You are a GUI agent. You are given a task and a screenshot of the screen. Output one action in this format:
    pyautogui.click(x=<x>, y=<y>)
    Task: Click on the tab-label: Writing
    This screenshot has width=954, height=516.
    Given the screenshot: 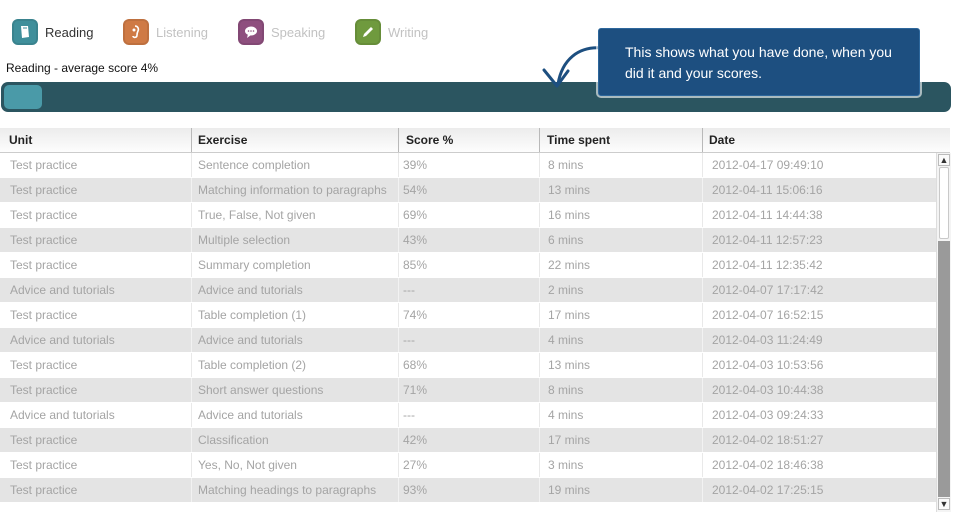 What is the action you would take?
    pyautogui.click(x=408, y=32)
    